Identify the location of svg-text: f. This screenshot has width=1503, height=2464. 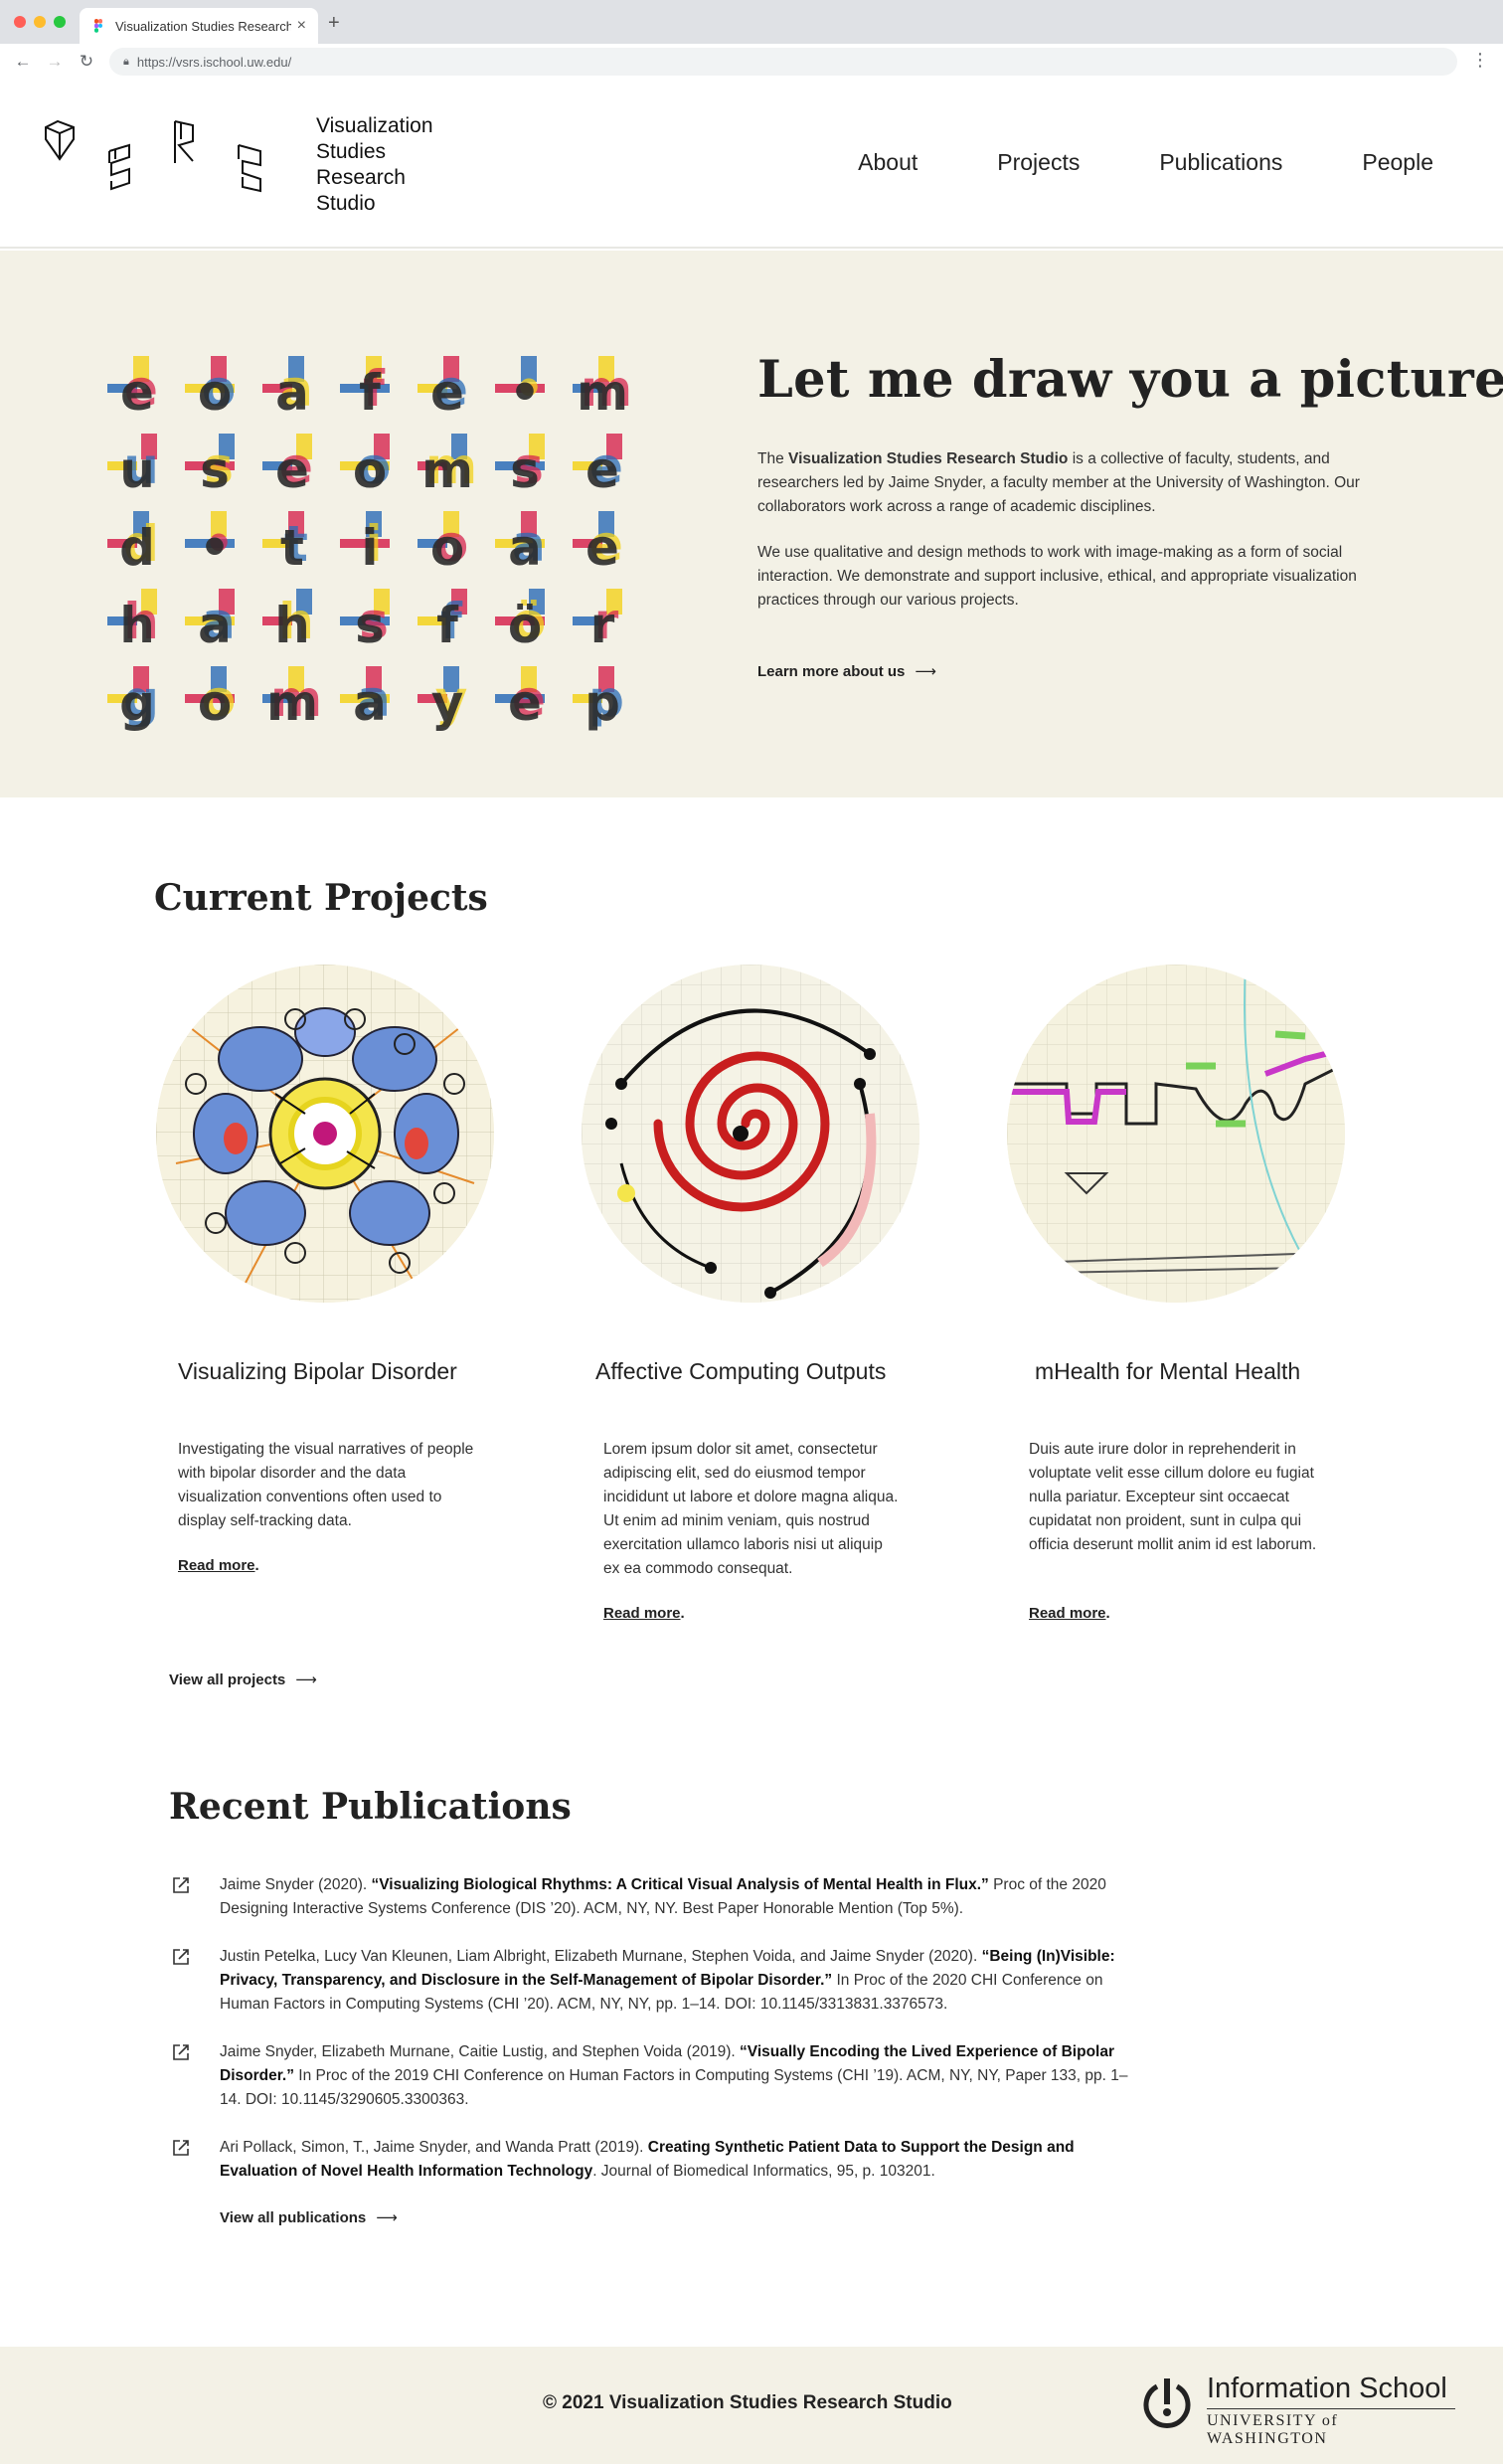
(370, 393).